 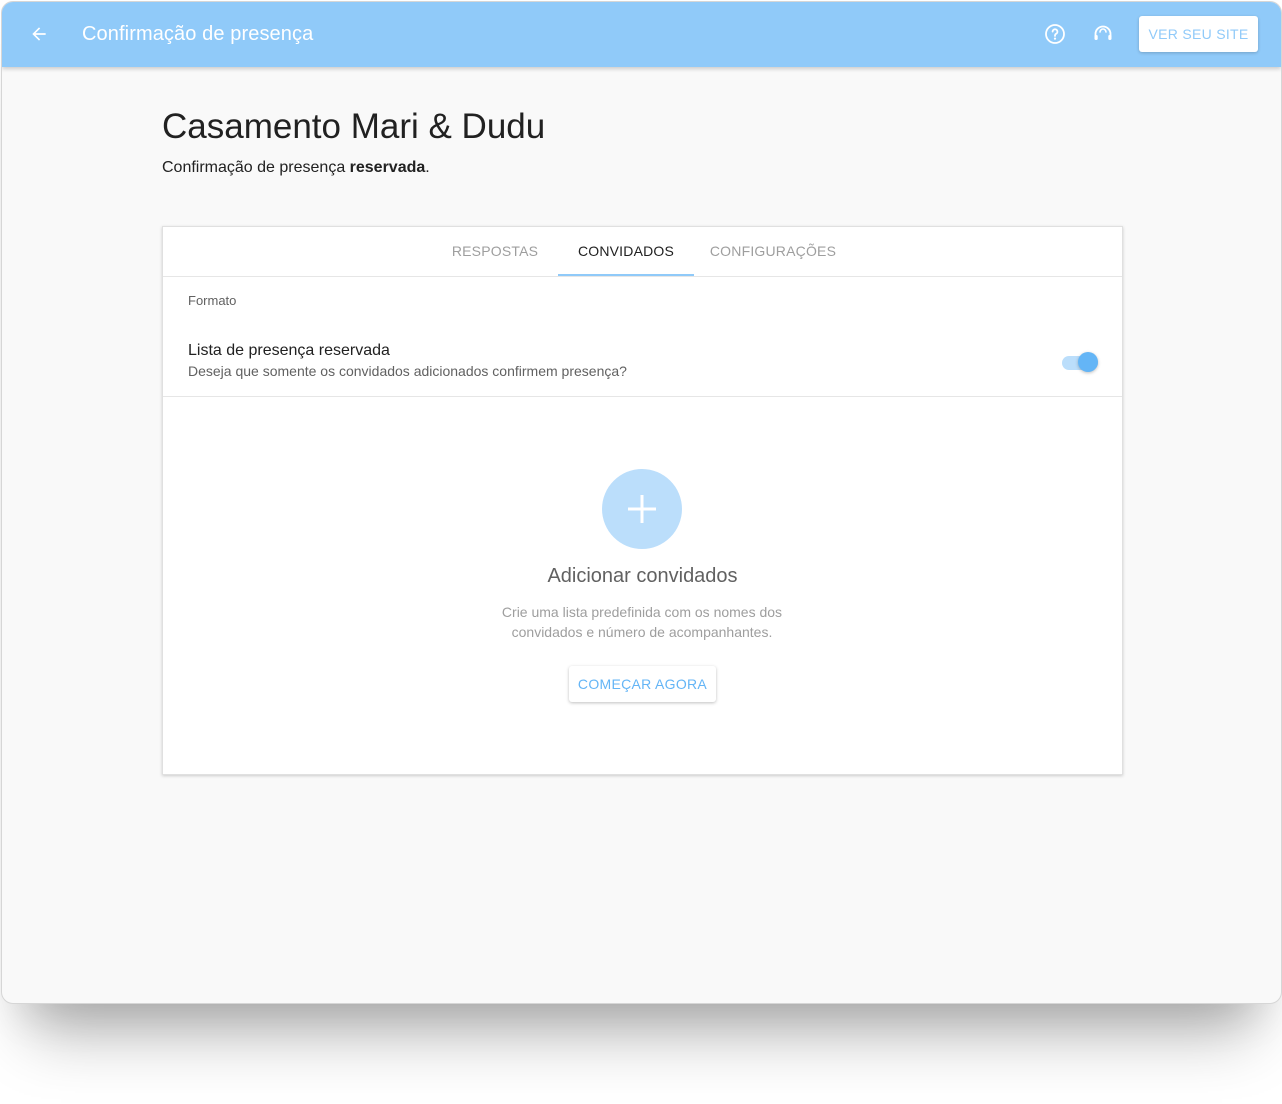 I want to click on back-button, so click(x=39, y=34).